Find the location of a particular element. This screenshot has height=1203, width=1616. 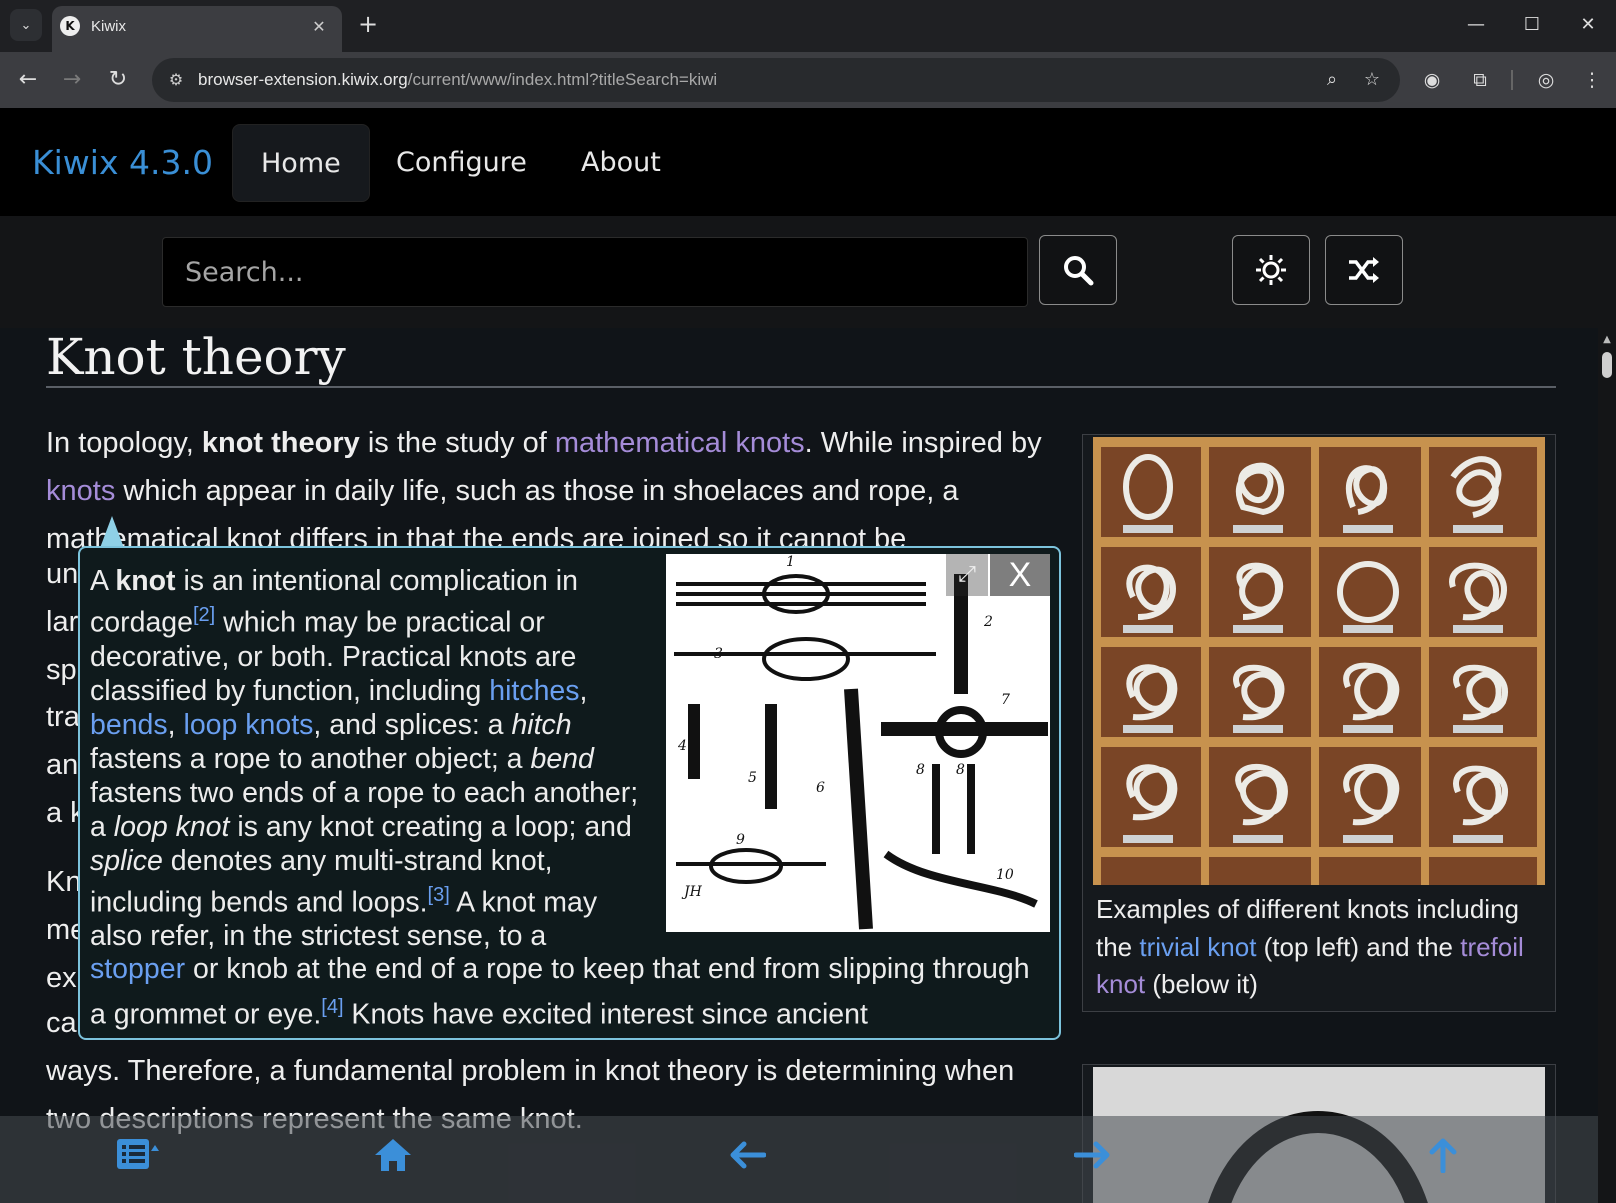

link-knots: knots is located at coordinates (80, 491).